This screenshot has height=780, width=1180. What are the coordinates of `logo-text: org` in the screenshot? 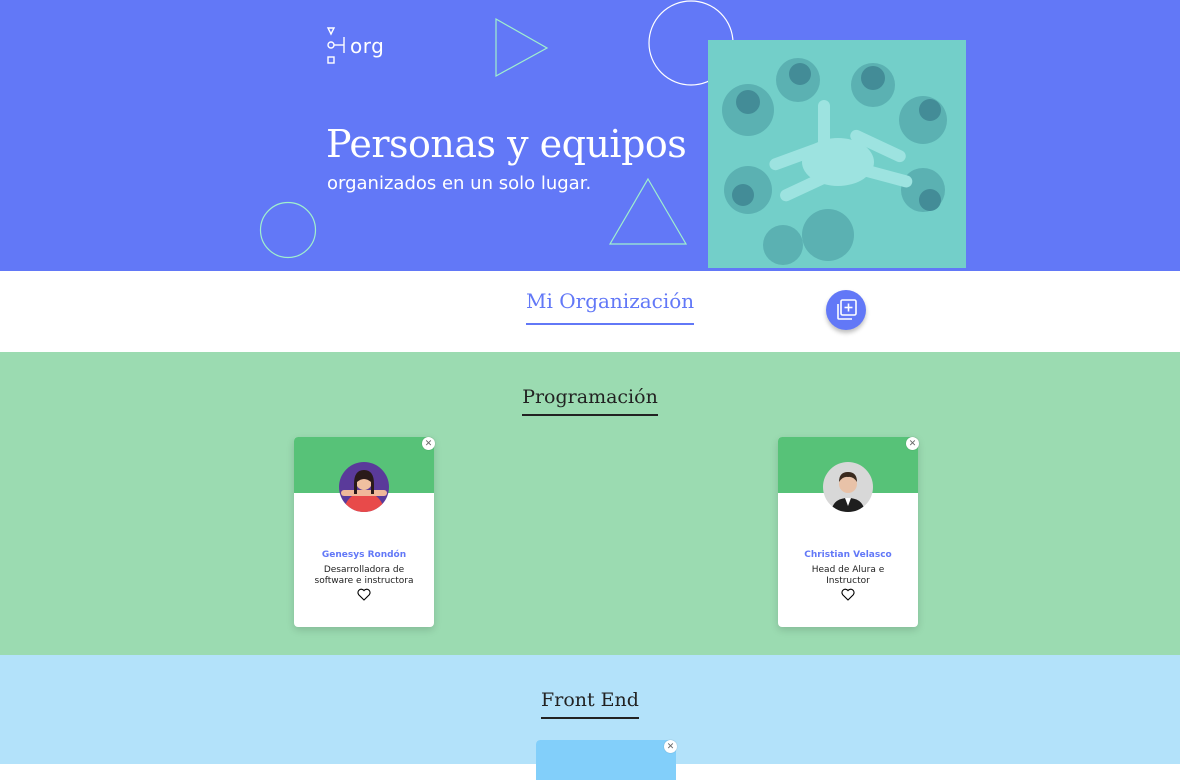 It's located at (367, 46).